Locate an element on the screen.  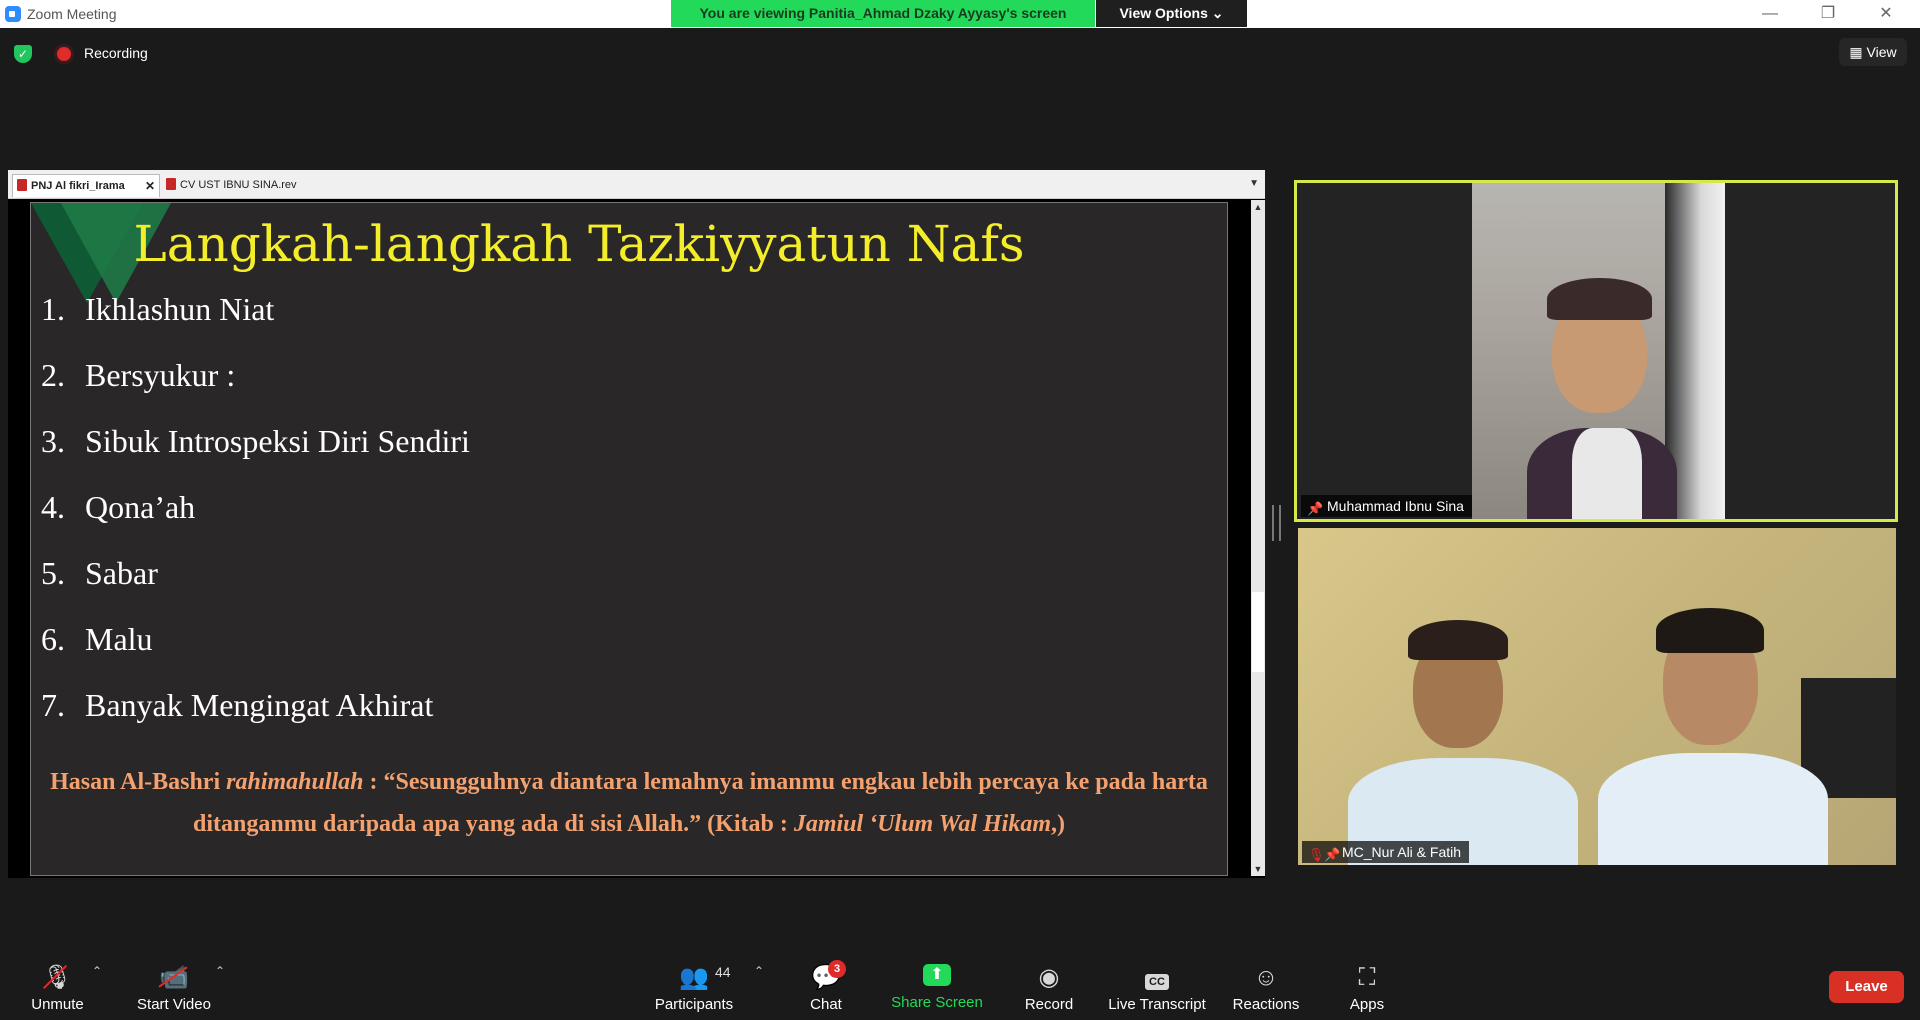
close-window-button: ✕ is located at coordinates (1886, 14).